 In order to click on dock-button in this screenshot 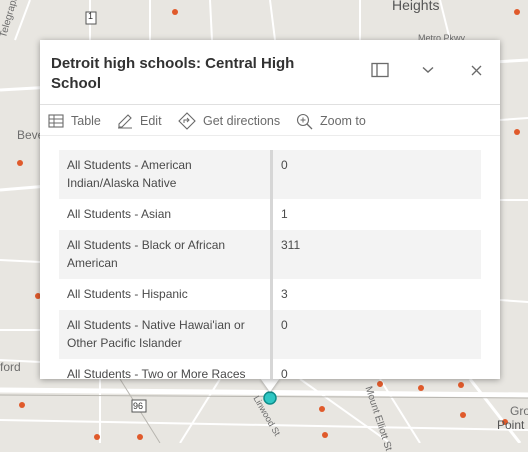, I will do `click(380, 70)`.